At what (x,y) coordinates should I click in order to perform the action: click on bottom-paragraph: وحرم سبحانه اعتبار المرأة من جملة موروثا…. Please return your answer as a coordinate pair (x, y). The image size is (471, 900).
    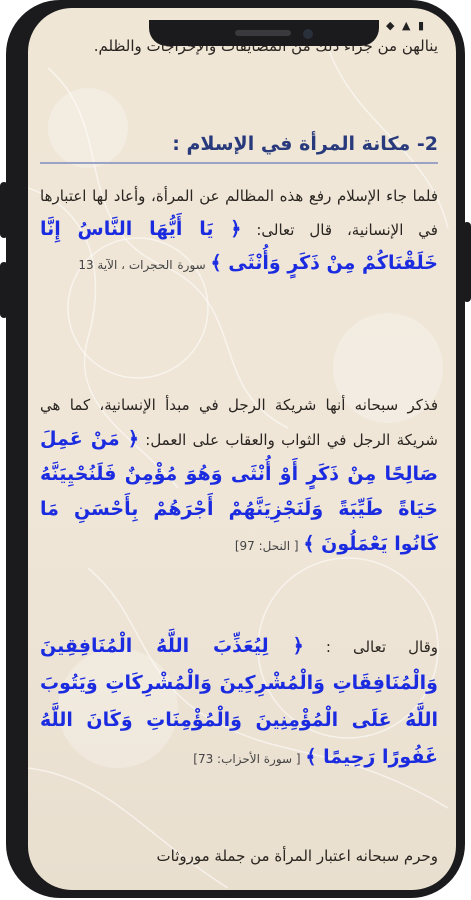
    Looking at the image, I should click on (297, 856).